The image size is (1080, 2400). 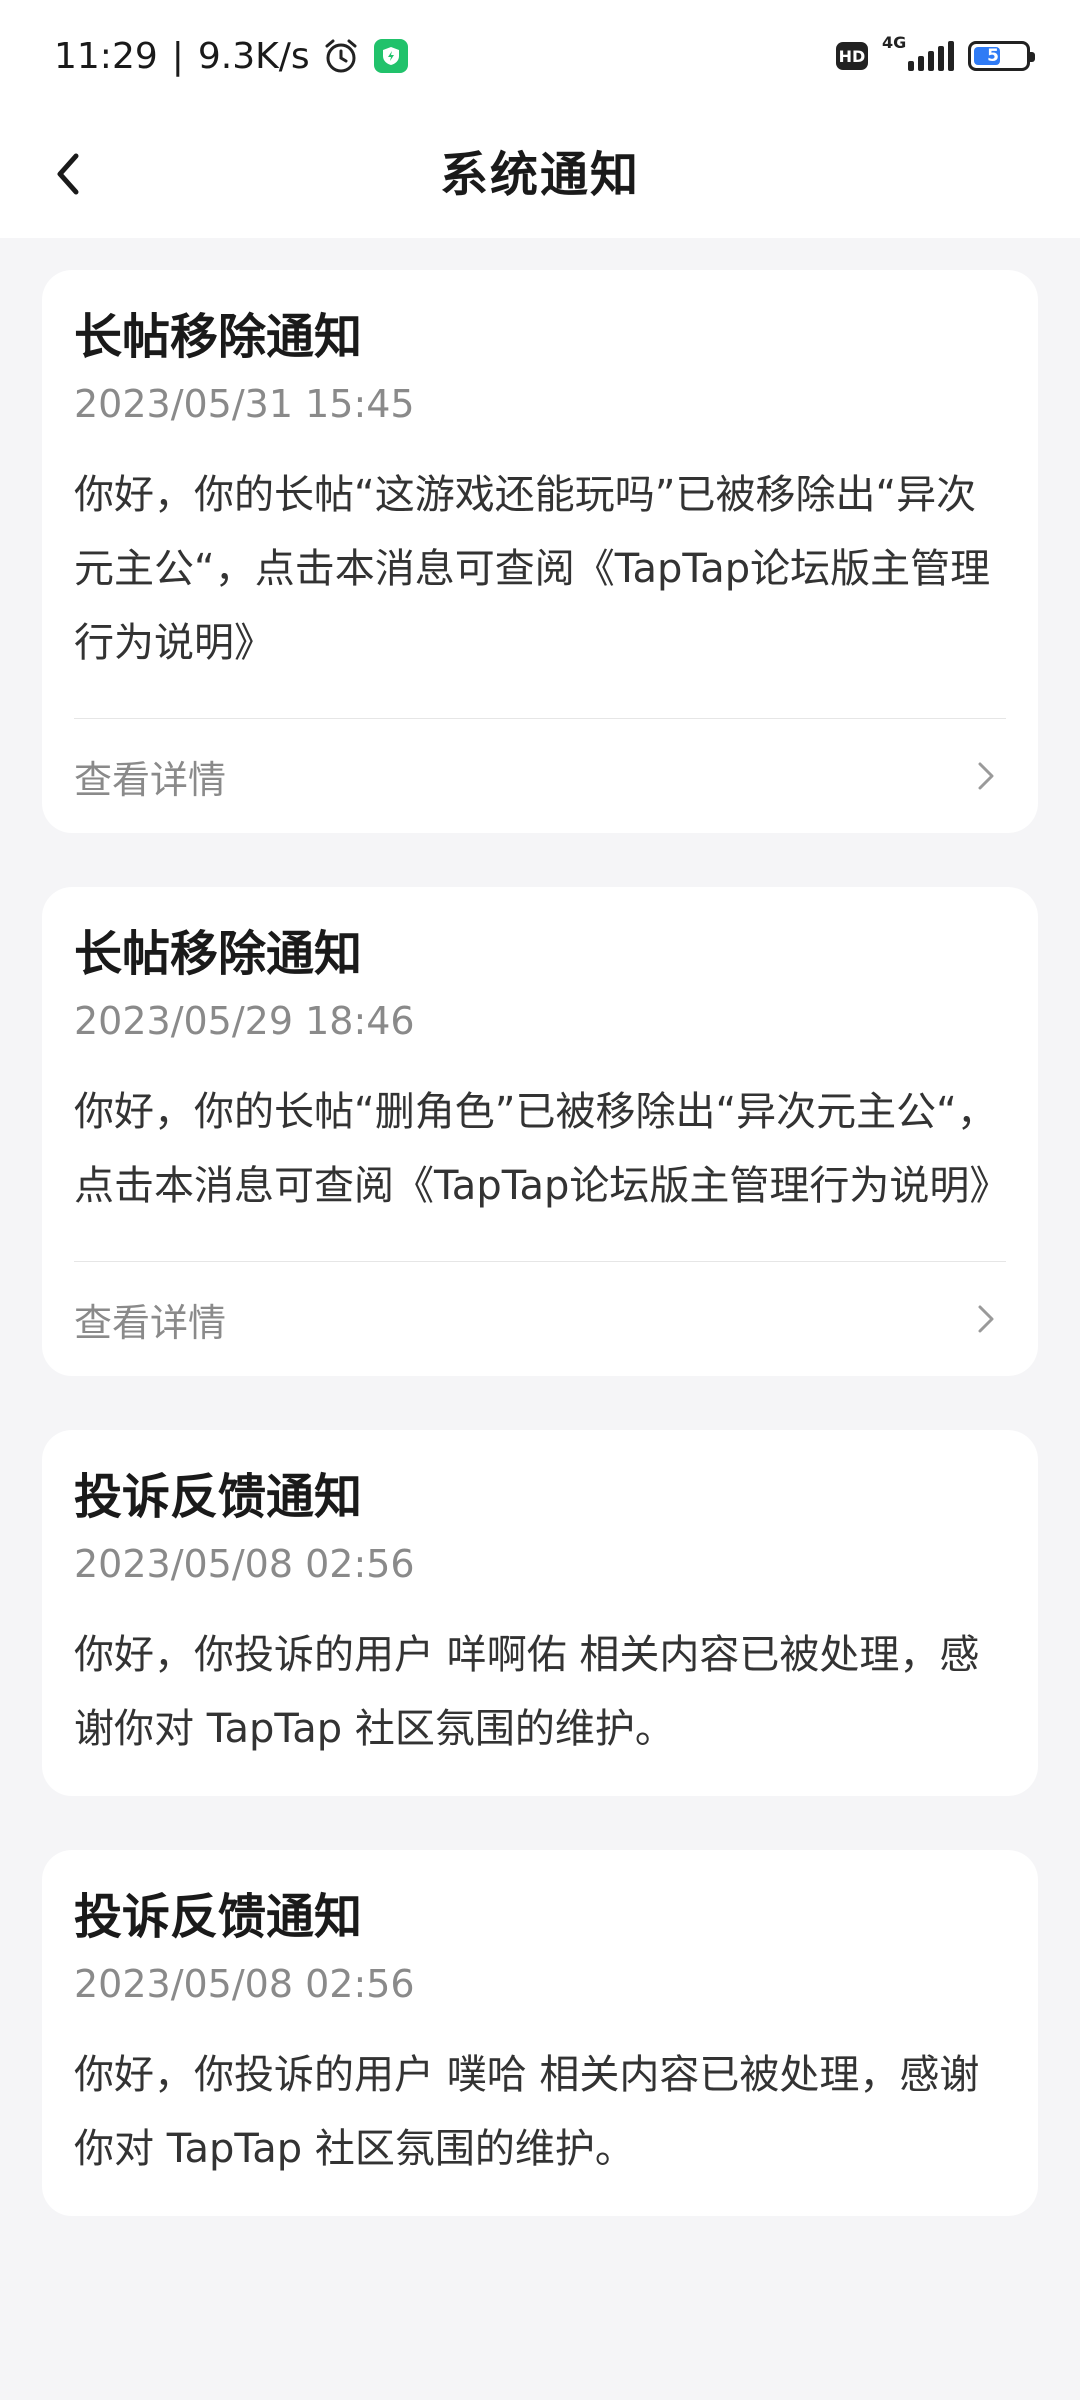 I want to click on battery-level: 51, so click(x=999, y=56).